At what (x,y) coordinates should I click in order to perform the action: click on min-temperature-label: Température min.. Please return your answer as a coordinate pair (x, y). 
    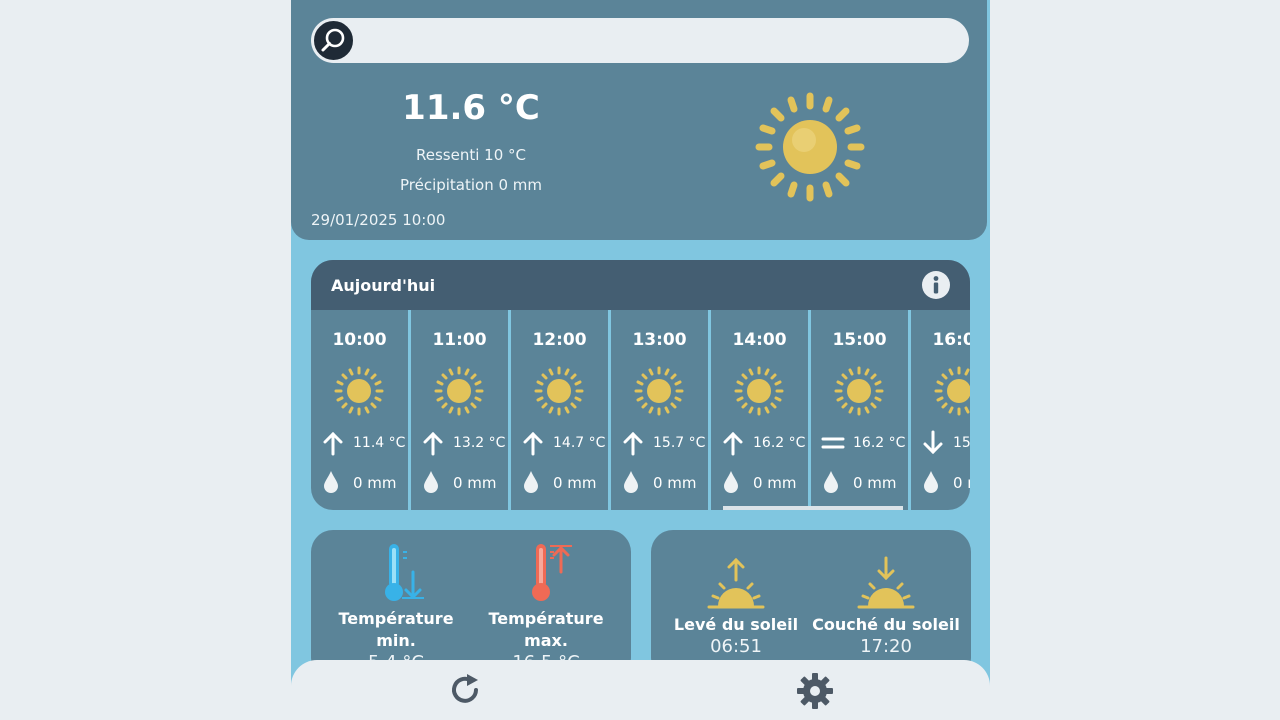
    Looking at the image, I should click on (396, 629).